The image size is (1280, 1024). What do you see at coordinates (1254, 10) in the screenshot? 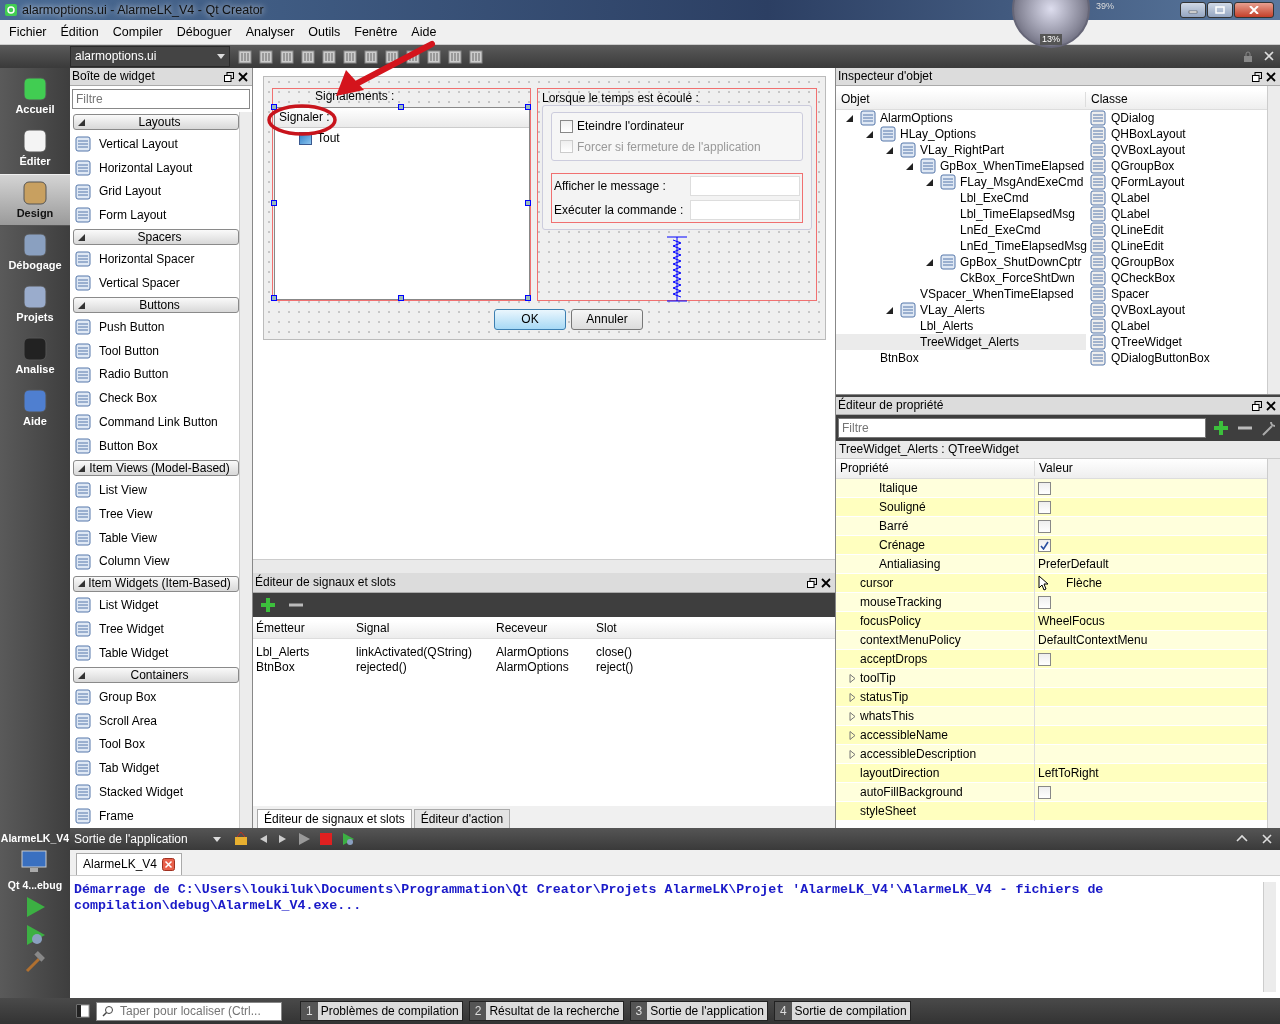
I see `close-button` at bounding box center [1254, 10].